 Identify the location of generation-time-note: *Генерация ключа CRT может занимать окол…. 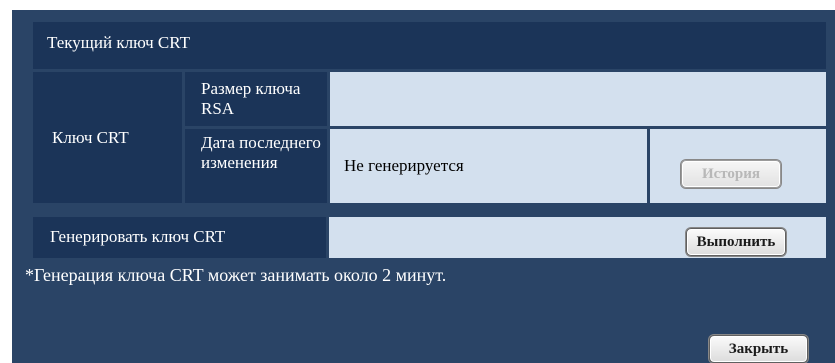
(236, 275).